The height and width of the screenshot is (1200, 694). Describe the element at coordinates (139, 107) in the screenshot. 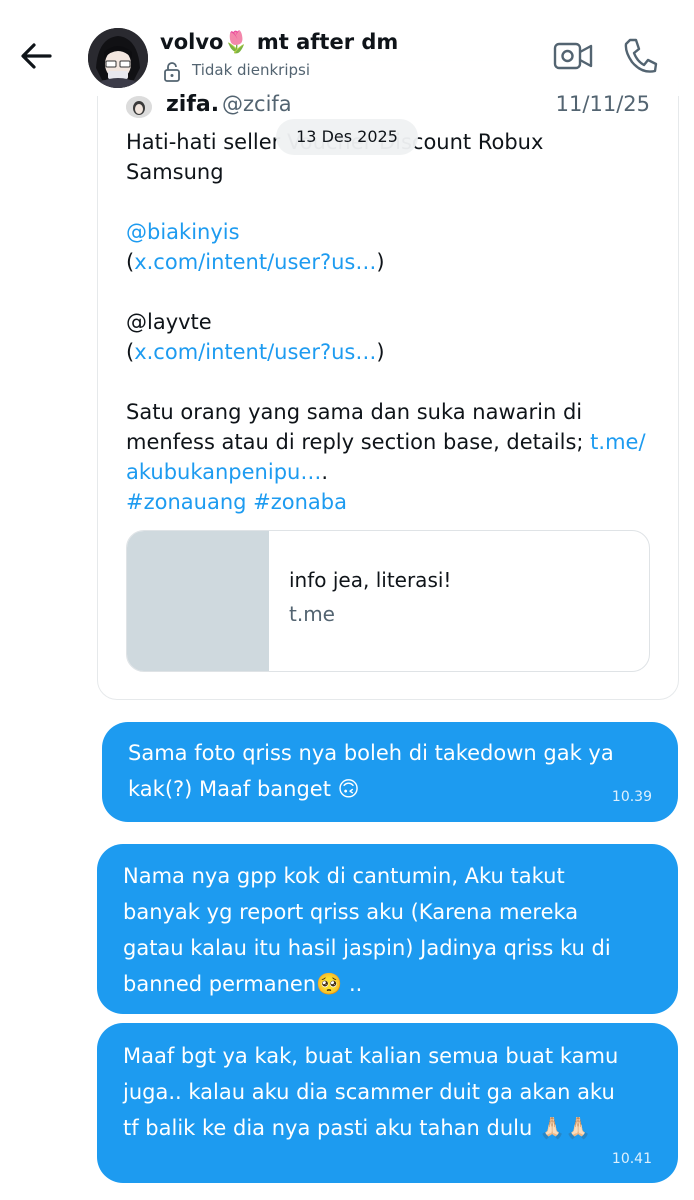

I see `tweet-author-avatar` at that location.